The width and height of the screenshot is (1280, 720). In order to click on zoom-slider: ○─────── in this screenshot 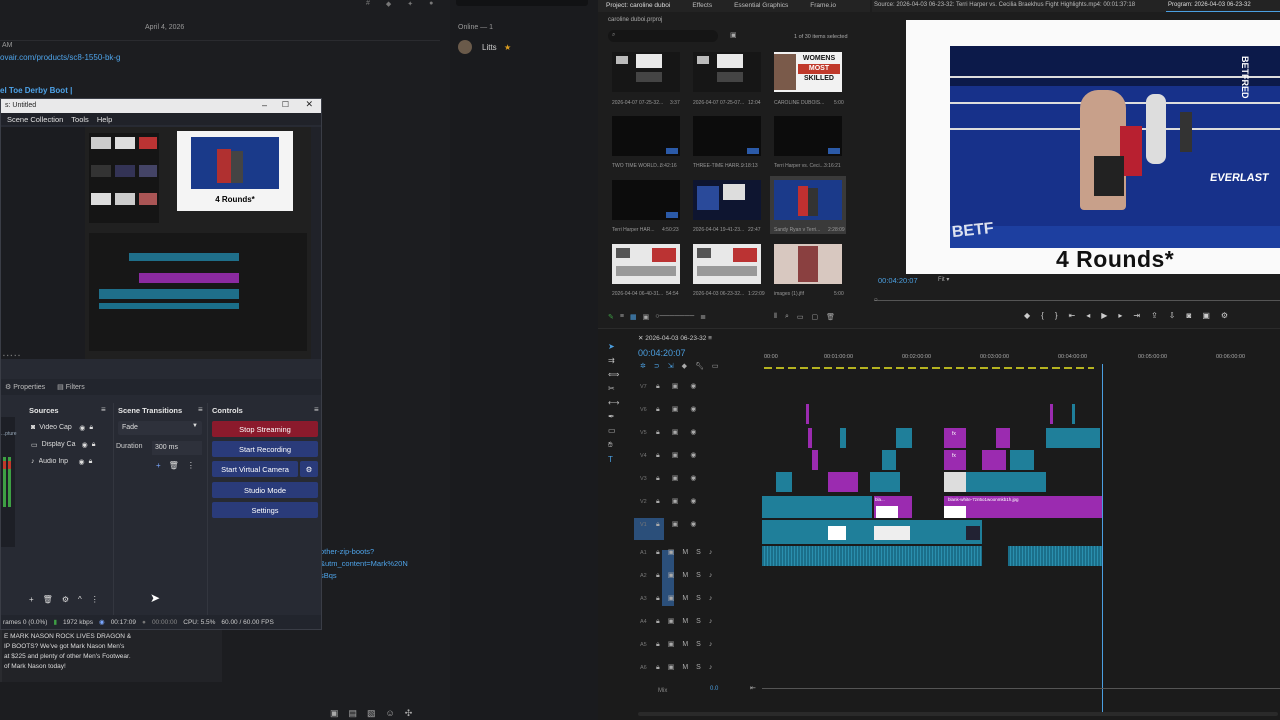, I will do `click(674, 317)`.